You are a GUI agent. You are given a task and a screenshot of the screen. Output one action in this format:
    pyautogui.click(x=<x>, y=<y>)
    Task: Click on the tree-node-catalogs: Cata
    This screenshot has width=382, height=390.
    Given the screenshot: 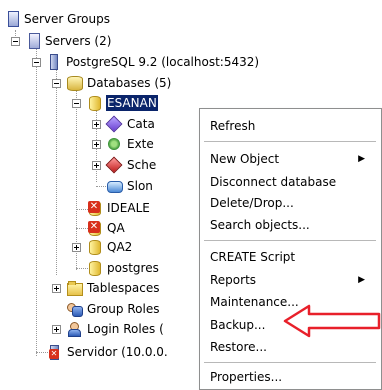 What is the action you would take?
    pyautogui.click(x=131, y=124)
    